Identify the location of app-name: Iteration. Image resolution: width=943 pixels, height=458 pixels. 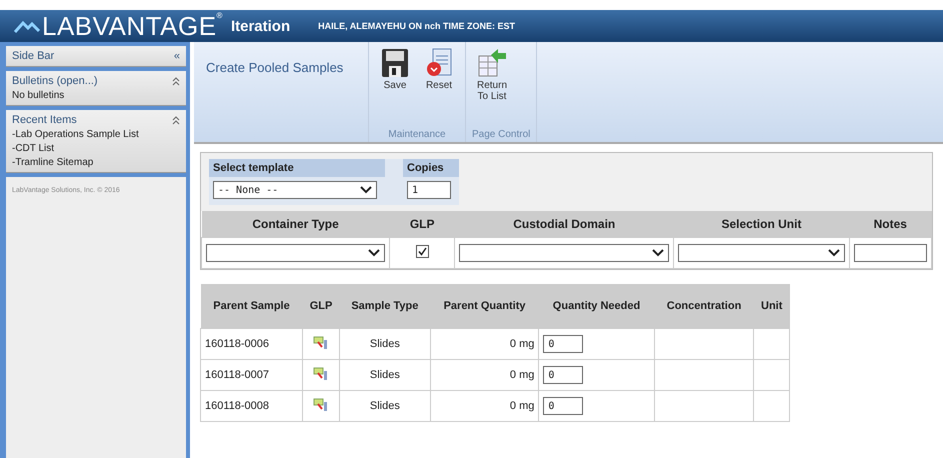
(260, 26).